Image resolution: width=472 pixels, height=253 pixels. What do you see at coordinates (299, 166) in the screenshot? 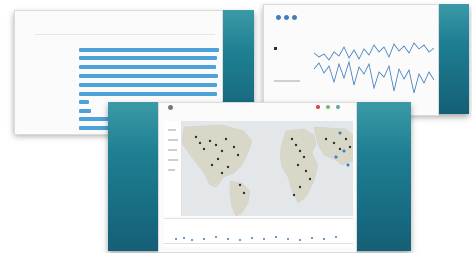
I see `continent-europe-africa` at bounding box center [299, 166].